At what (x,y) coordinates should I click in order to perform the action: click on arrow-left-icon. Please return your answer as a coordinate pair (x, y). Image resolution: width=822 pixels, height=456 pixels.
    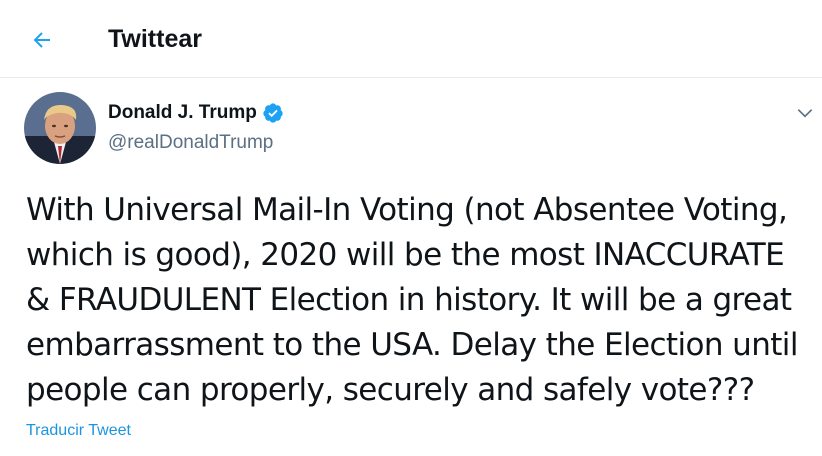
    Looking at the image, I should click on (41, 40).